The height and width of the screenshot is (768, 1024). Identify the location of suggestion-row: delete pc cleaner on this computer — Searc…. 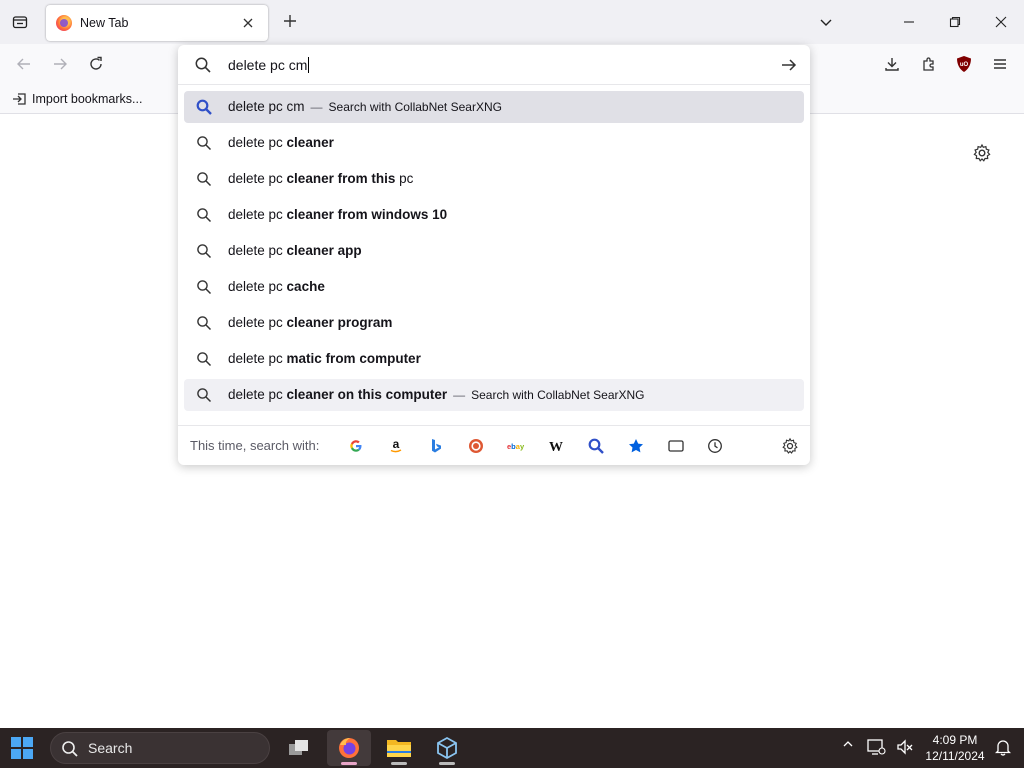
(494, 395).